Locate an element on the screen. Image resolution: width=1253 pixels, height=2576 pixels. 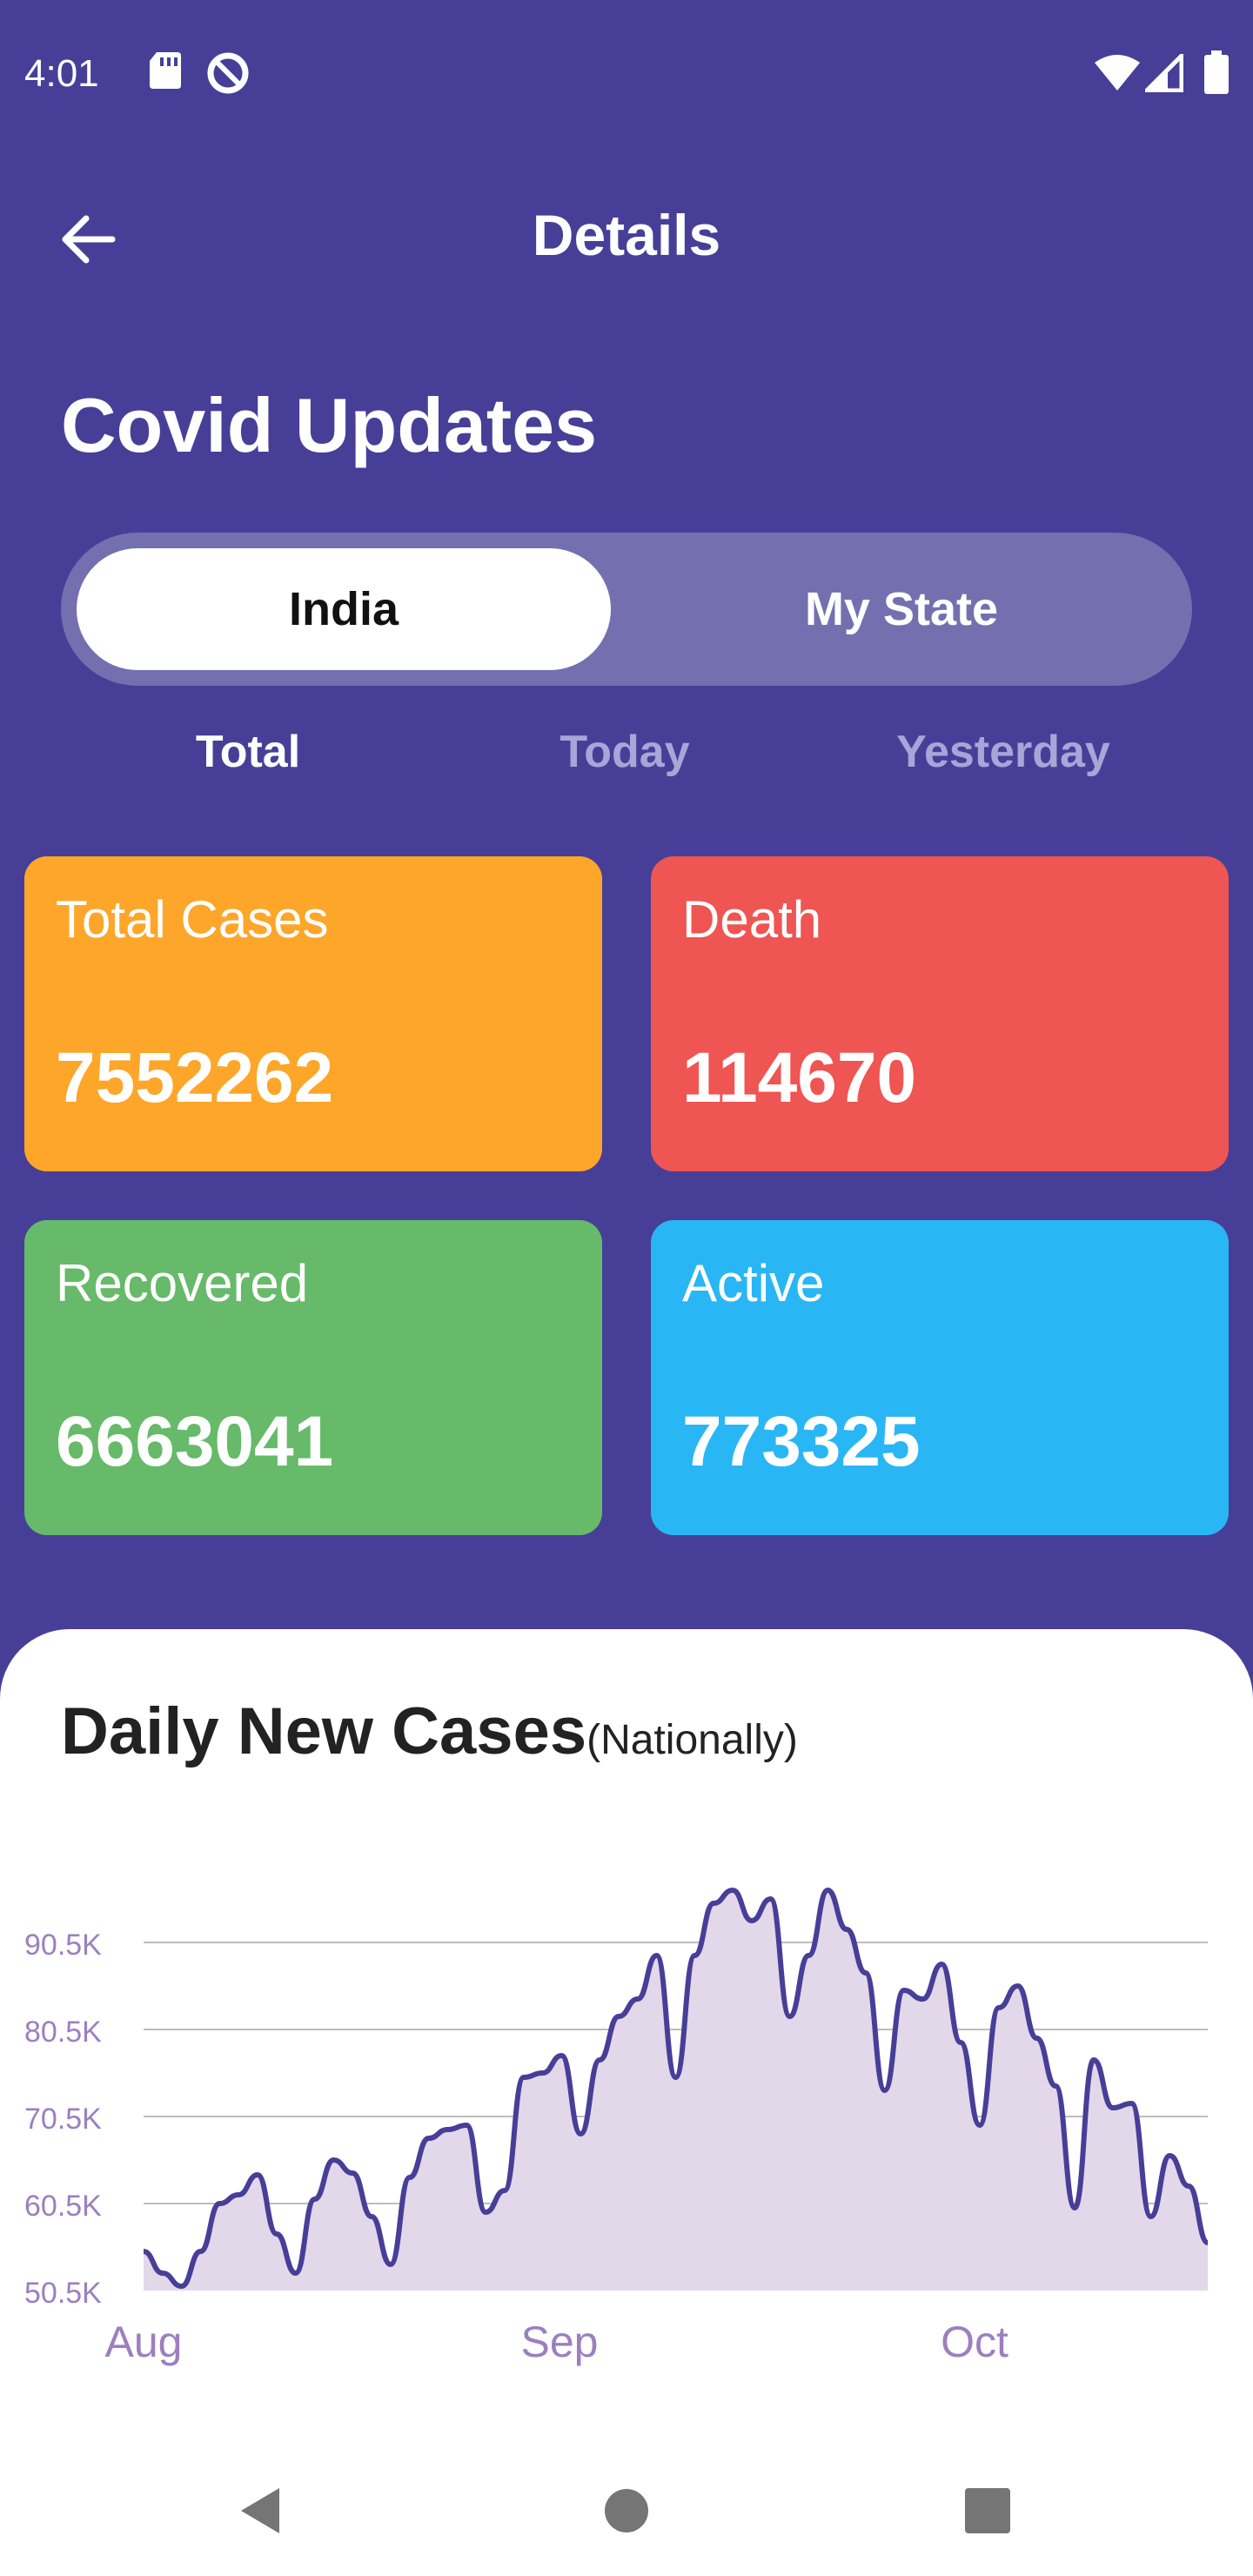
back-triangle-icon is located at coordinates (260, 2510).